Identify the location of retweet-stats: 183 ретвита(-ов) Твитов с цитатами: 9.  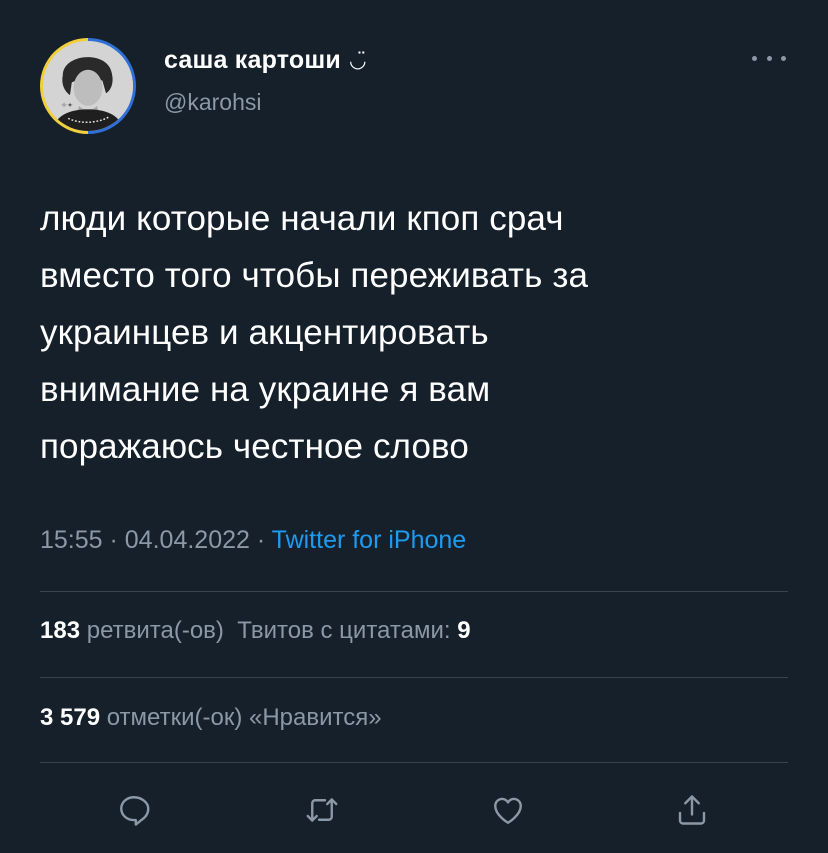
(255, 631).